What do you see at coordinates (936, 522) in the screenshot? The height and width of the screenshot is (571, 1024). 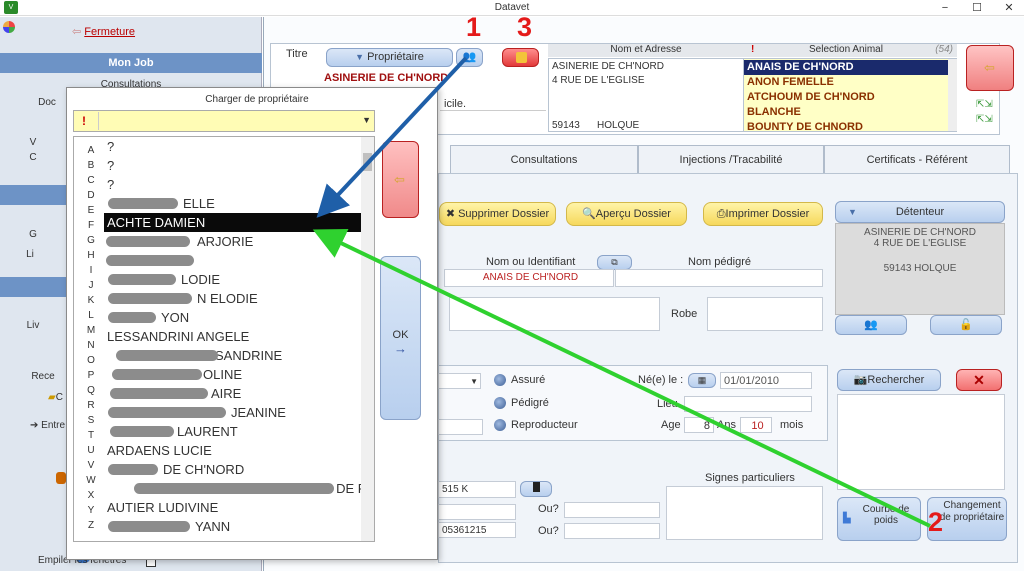 I see `annotation-2: 2` at bounding box center [936, 522].